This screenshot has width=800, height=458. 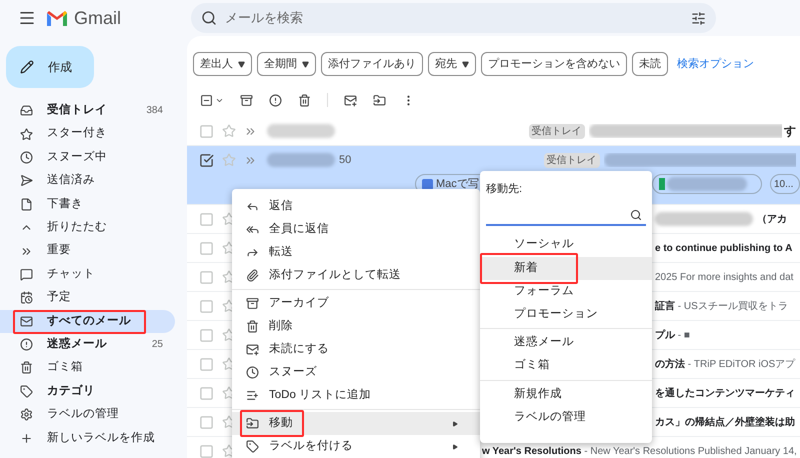 I want to click on search-input: メールを検索, so click(x=458, y=18).